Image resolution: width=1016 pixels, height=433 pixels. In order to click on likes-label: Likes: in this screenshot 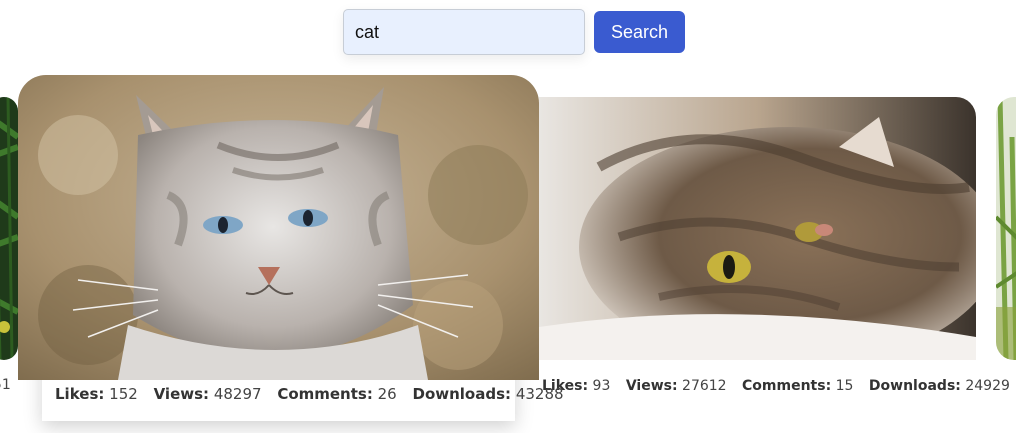, I will do `click(80, 394)`.